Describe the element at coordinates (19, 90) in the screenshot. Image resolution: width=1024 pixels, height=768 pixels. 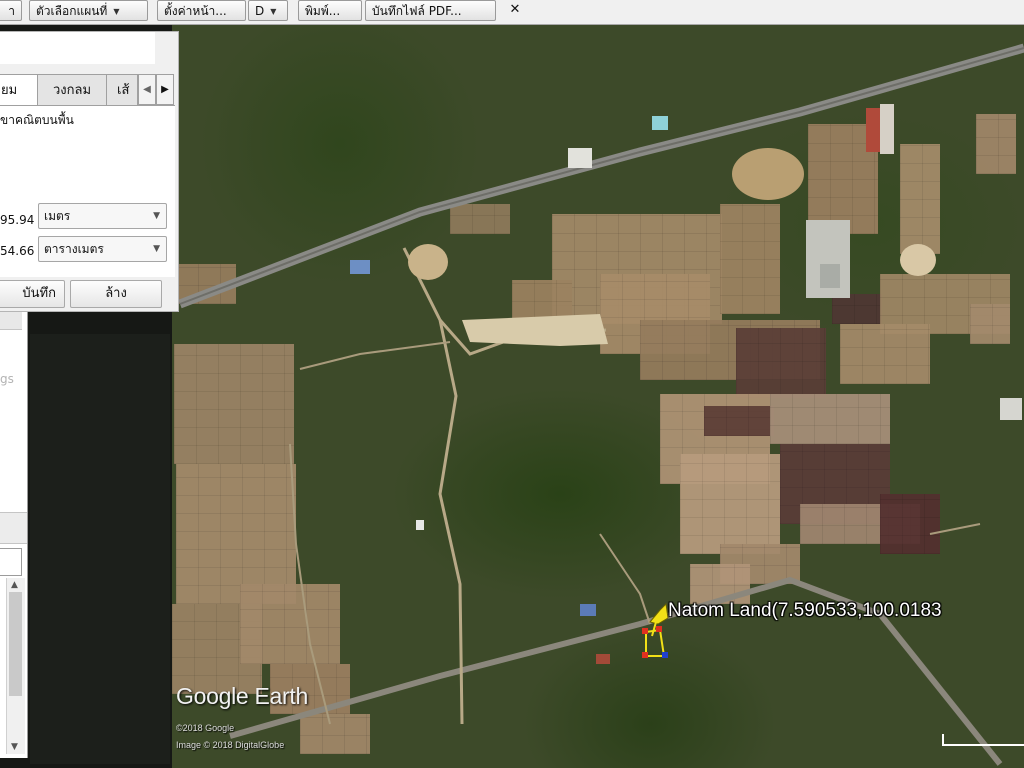
I see `tab-polygon: ยม` at that location.